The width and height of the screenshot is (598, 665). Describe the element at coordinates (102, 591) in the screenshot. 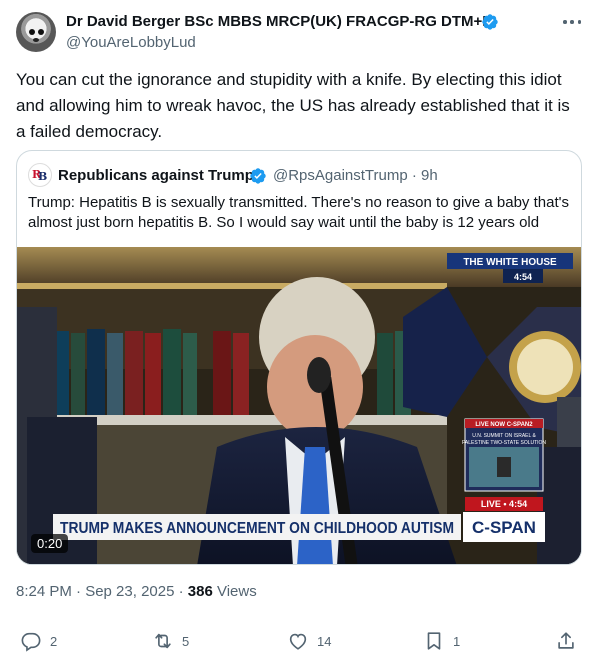

I see `timestamp: 8:24 PM · Sep 23, 2025 ·` at that location.